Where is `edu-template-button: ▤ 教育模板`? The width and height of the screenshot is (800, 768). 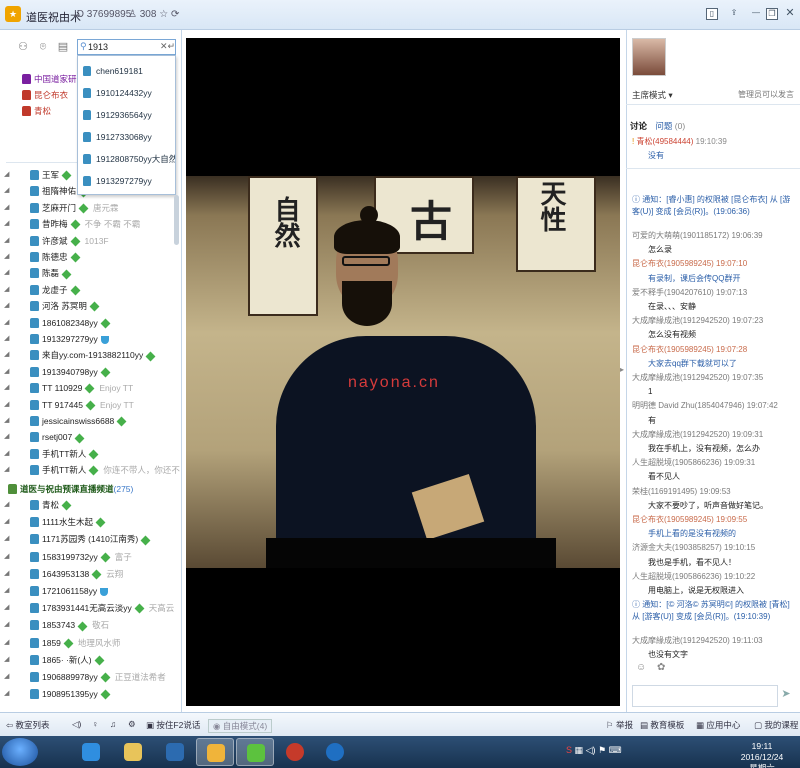
edu-template-button: ▤ 教育模板 is located at coordinates (662, 725).